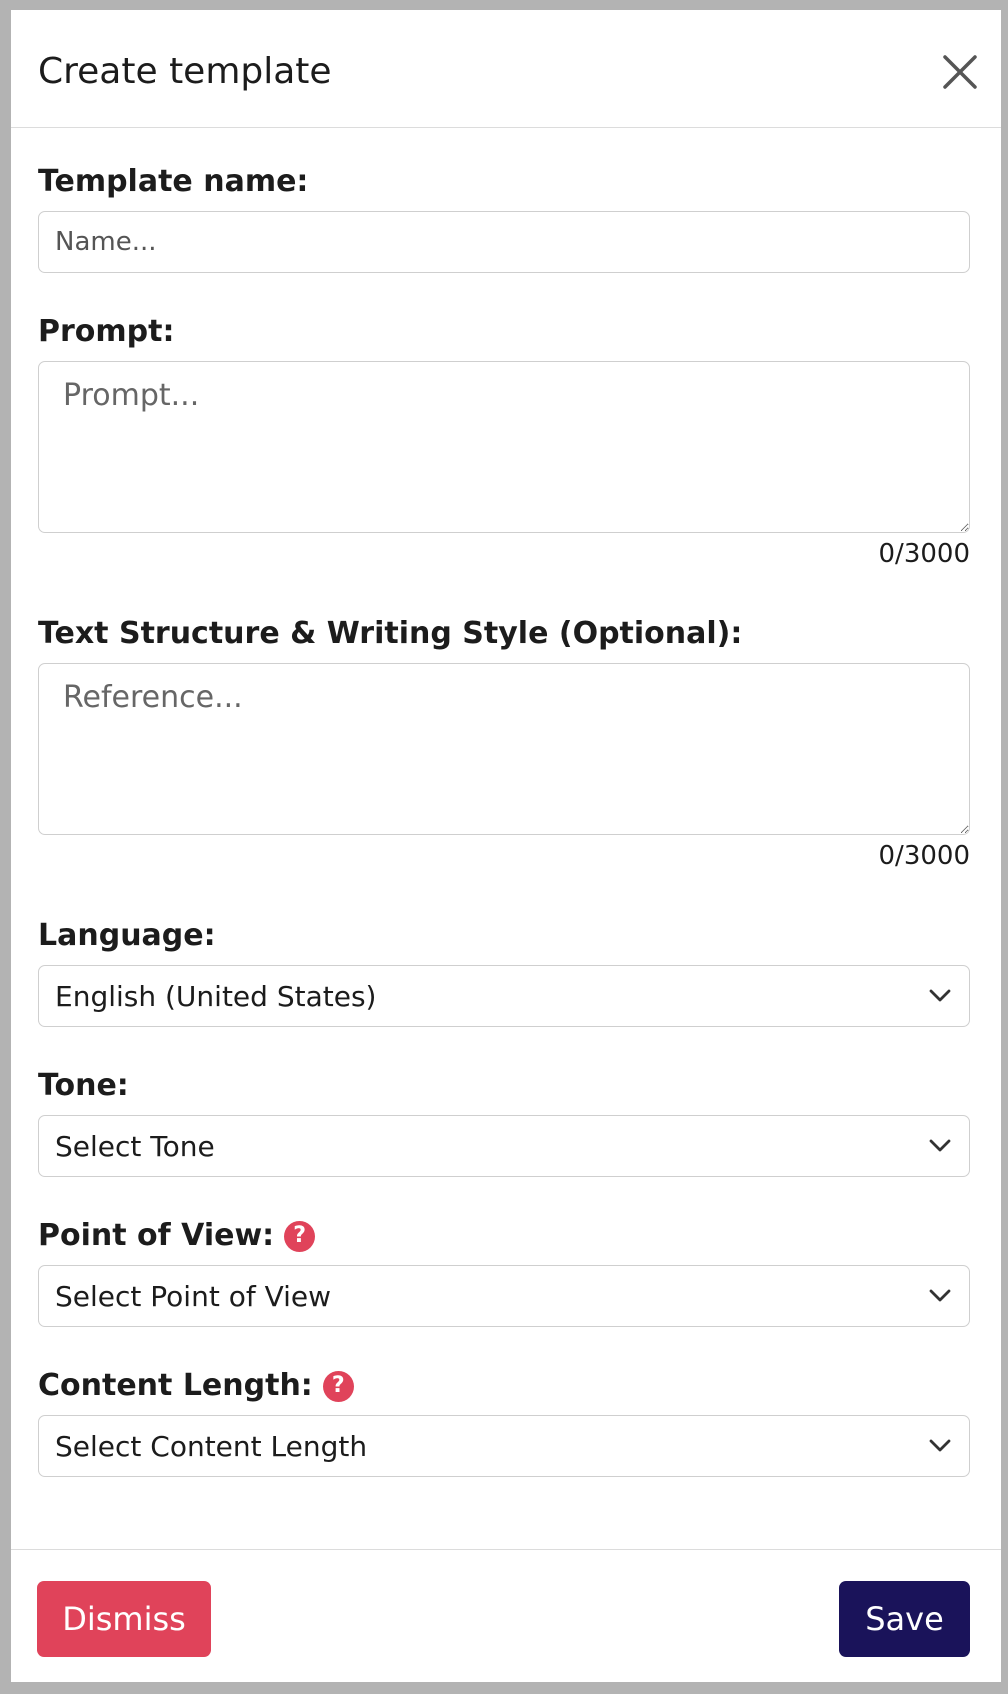 This screenshot has width=1008, height=1694. I want to click on save-button: Save, so click(904, 1619).